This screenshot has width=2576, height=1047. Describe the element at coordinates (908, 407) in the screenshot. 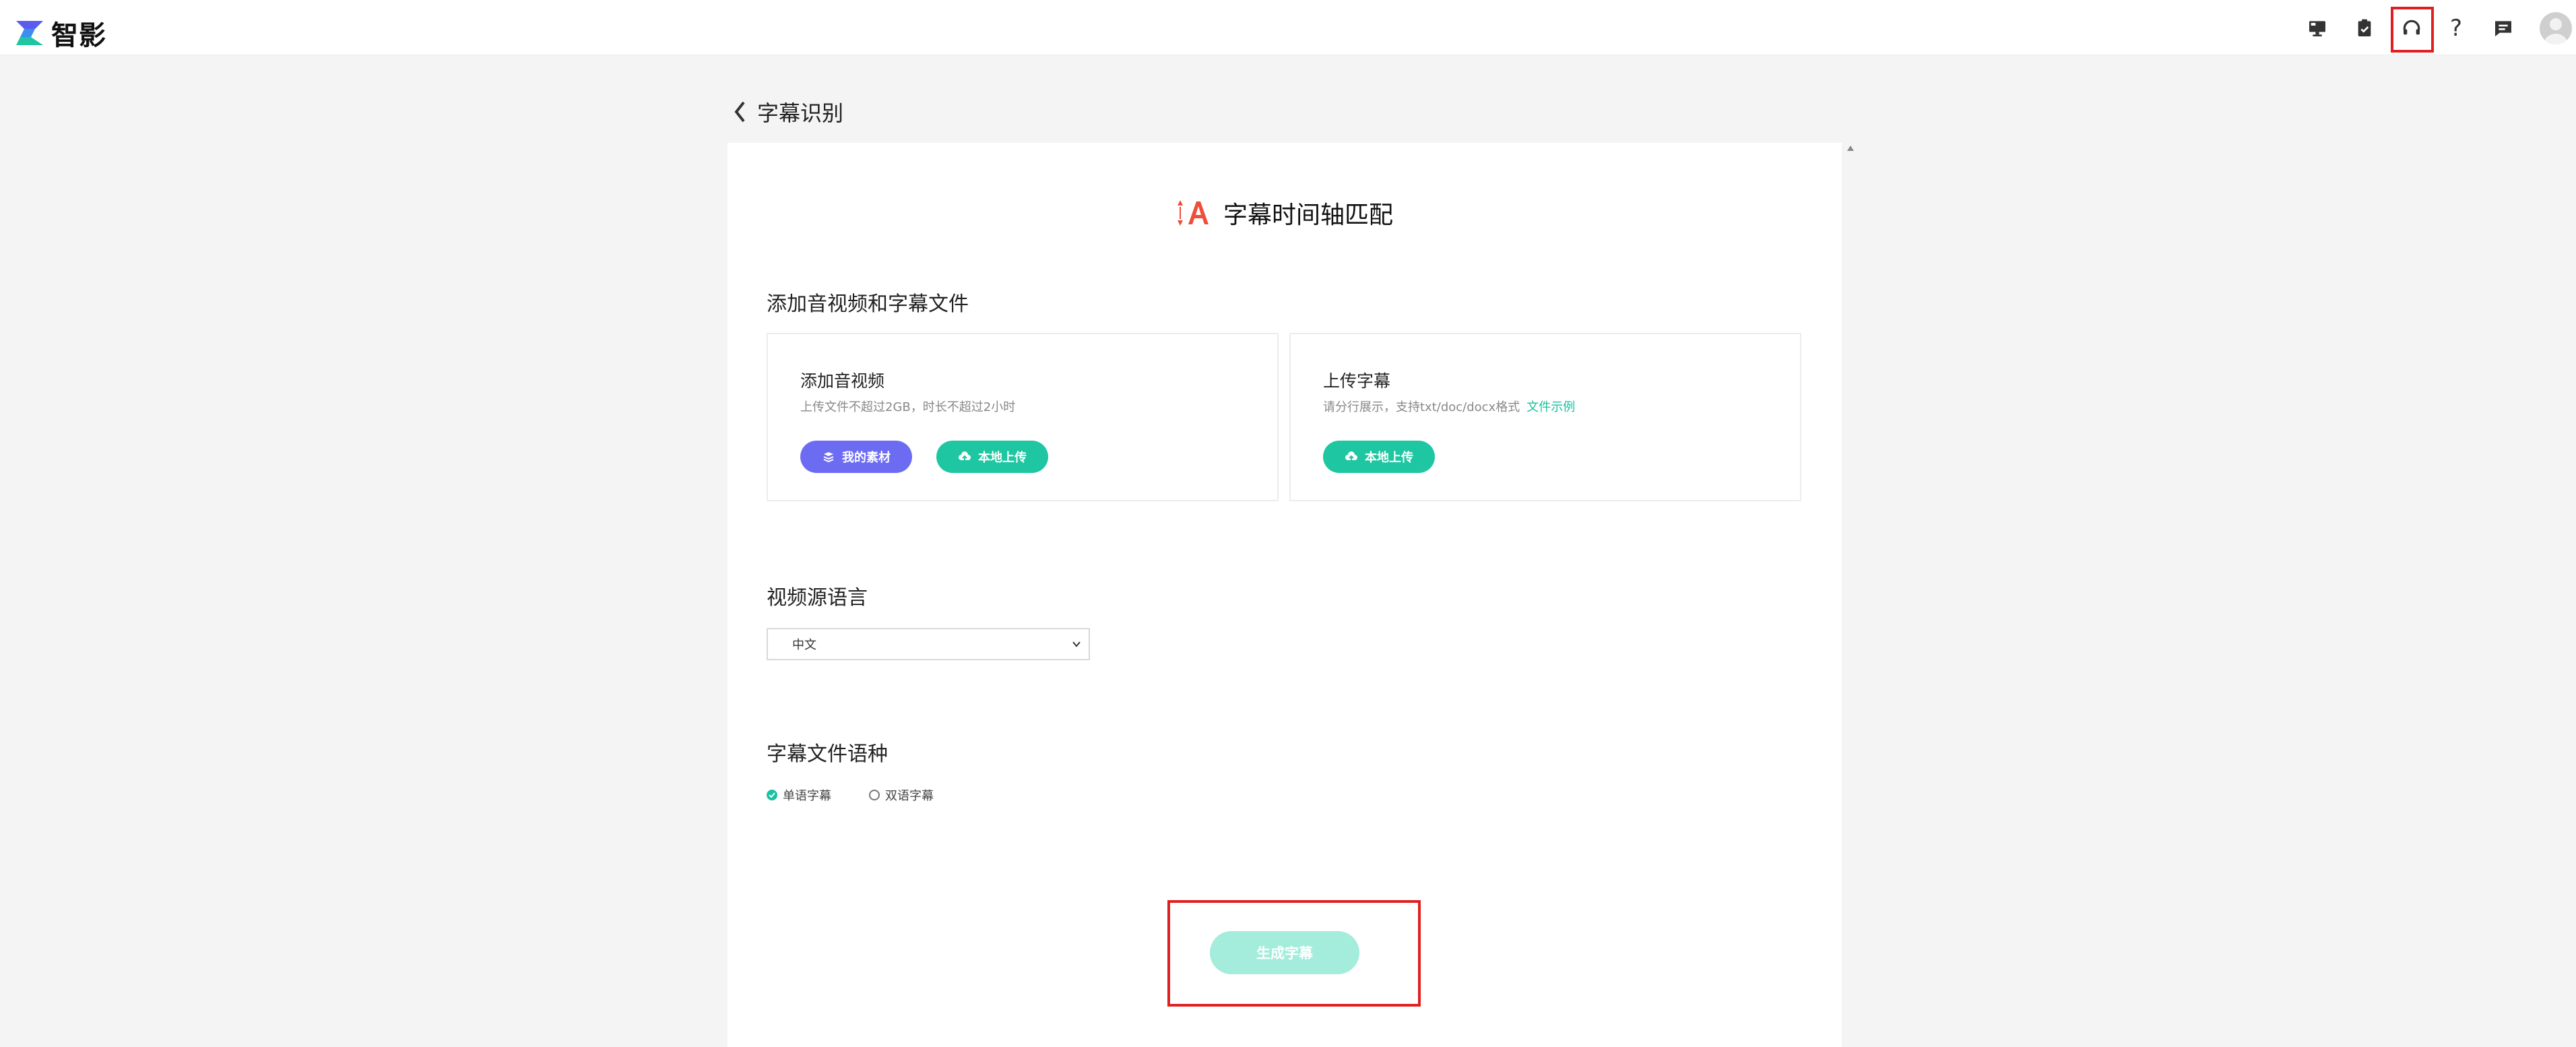

I see `media-box-desc: 上传文件不超过2GB，时长不超过2小时` at that location.